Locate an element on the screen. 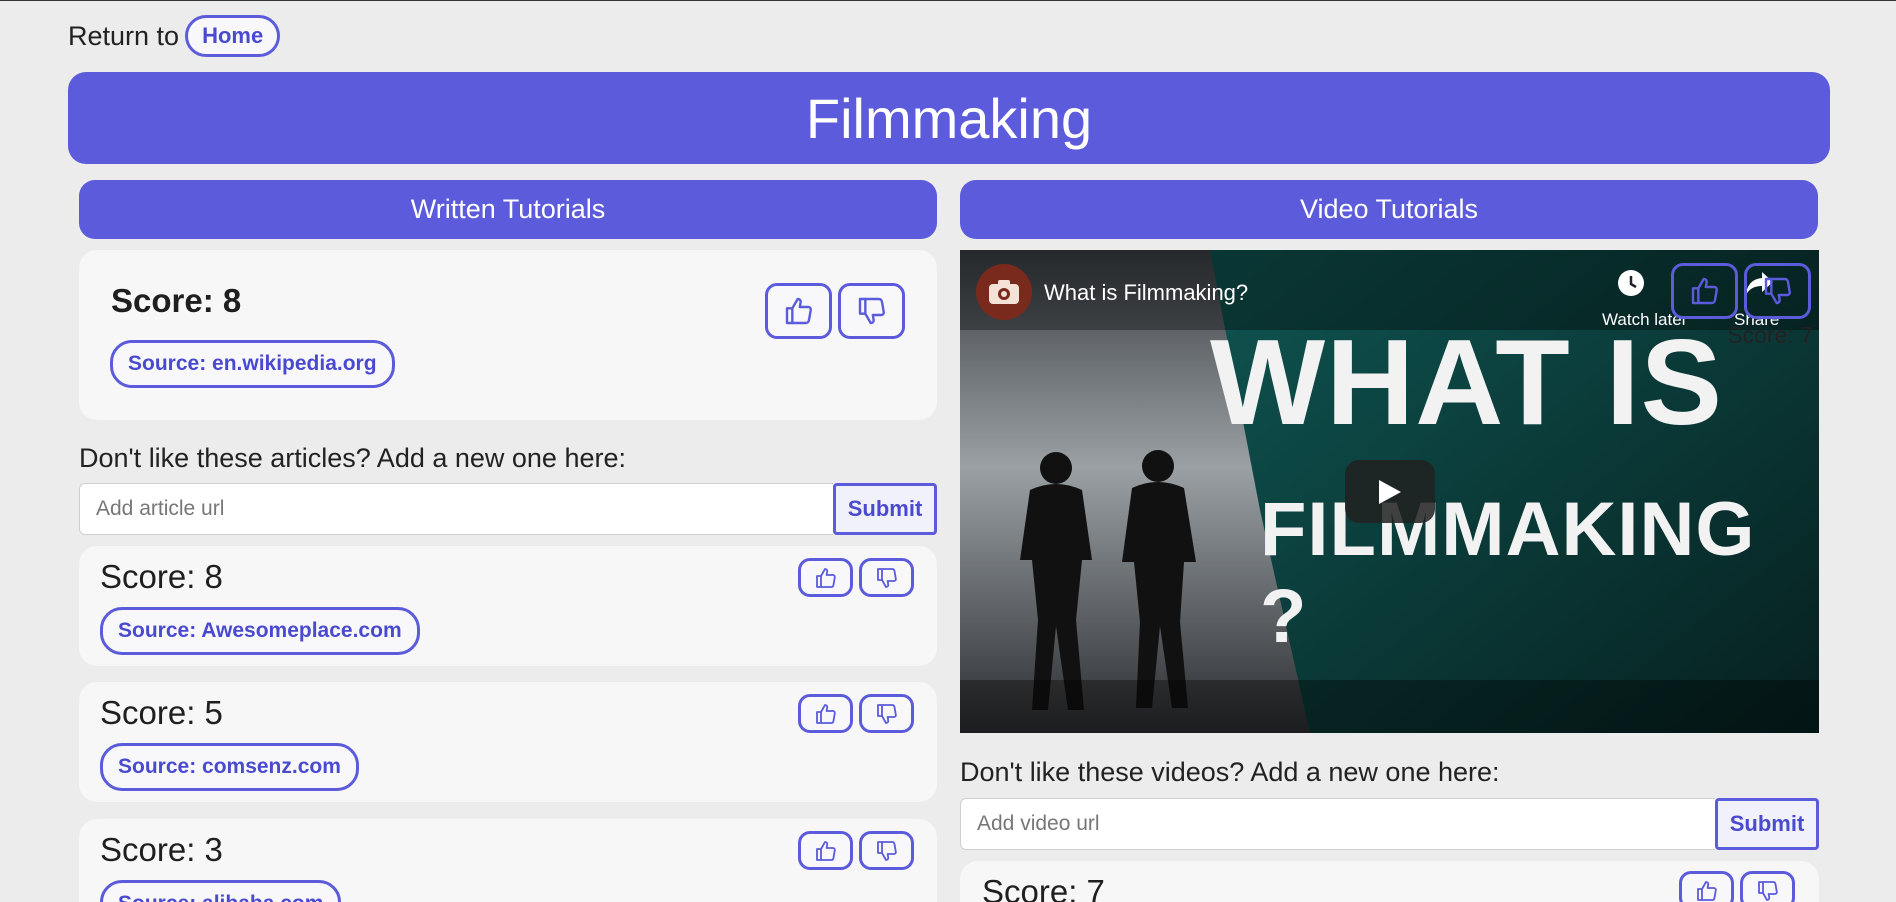 The image size is (1896, 902). featured-article-card: Score: 8 Source: en.wikipedia.org is located at coordinates (508, 335).